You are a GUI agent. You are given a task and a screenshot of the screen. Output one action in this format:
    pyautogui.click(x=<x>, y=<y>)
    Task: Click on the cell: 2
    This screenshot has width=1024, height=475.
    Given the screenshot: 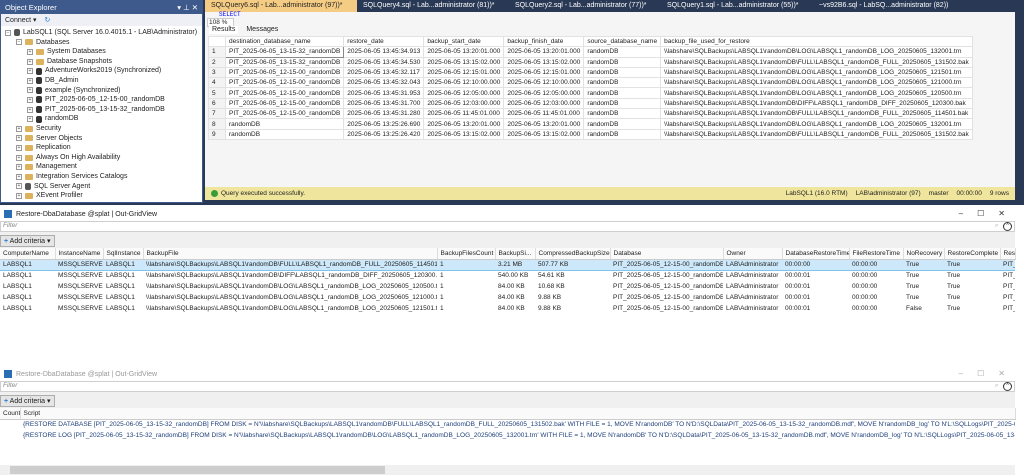 What is the action you would take?
    pyautogui.click(x=217, y=62)
    